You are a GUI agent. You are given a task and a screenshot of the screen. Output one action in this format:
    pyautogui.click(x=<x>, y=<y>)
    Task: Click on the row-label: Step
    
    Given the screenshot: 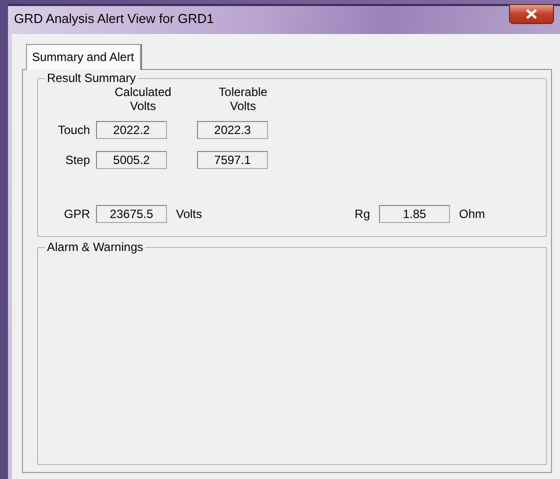 What is the action you would take?
    pyautogui.click(x=77, y=160)
    